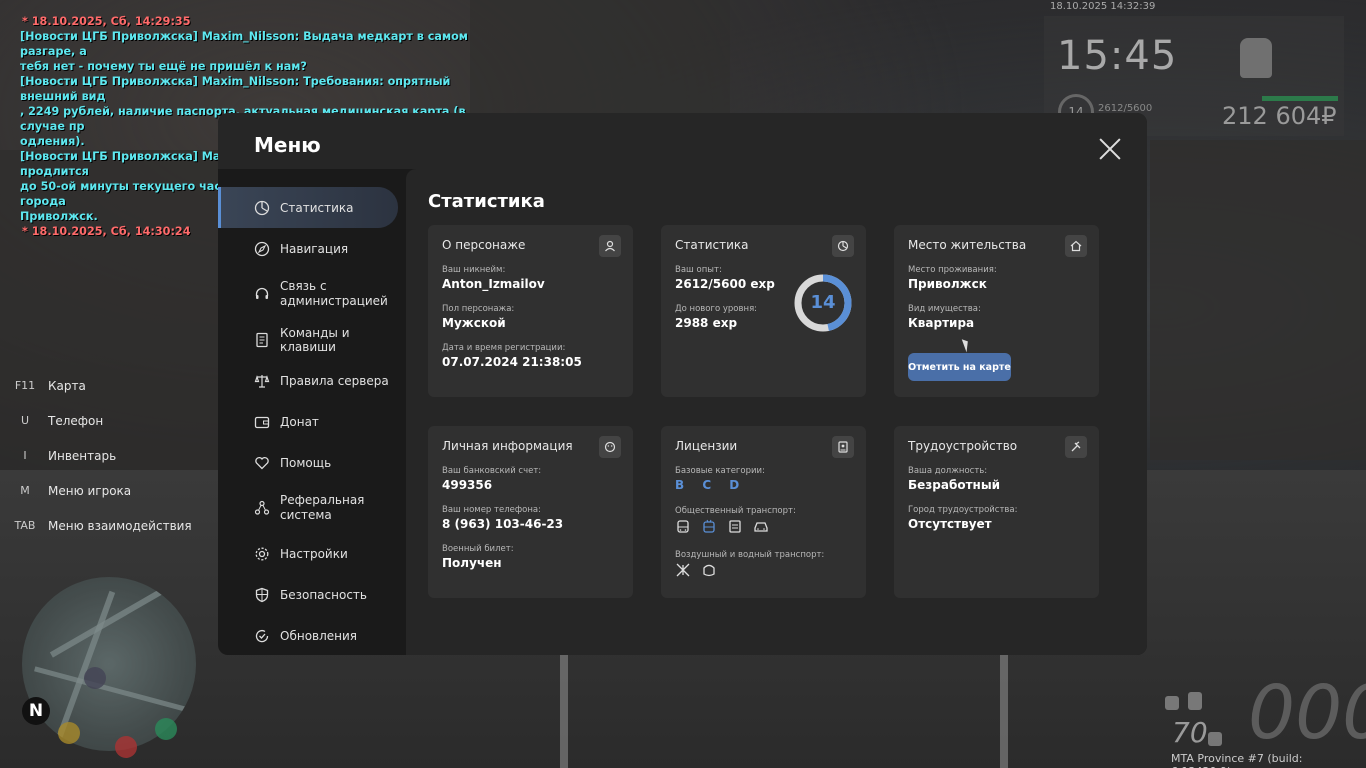 The image size is (1366, 768). What do you see at coordinates (1300, 98) in the screenshot?
I see `health-bar` at bounding box center [1300, 98].